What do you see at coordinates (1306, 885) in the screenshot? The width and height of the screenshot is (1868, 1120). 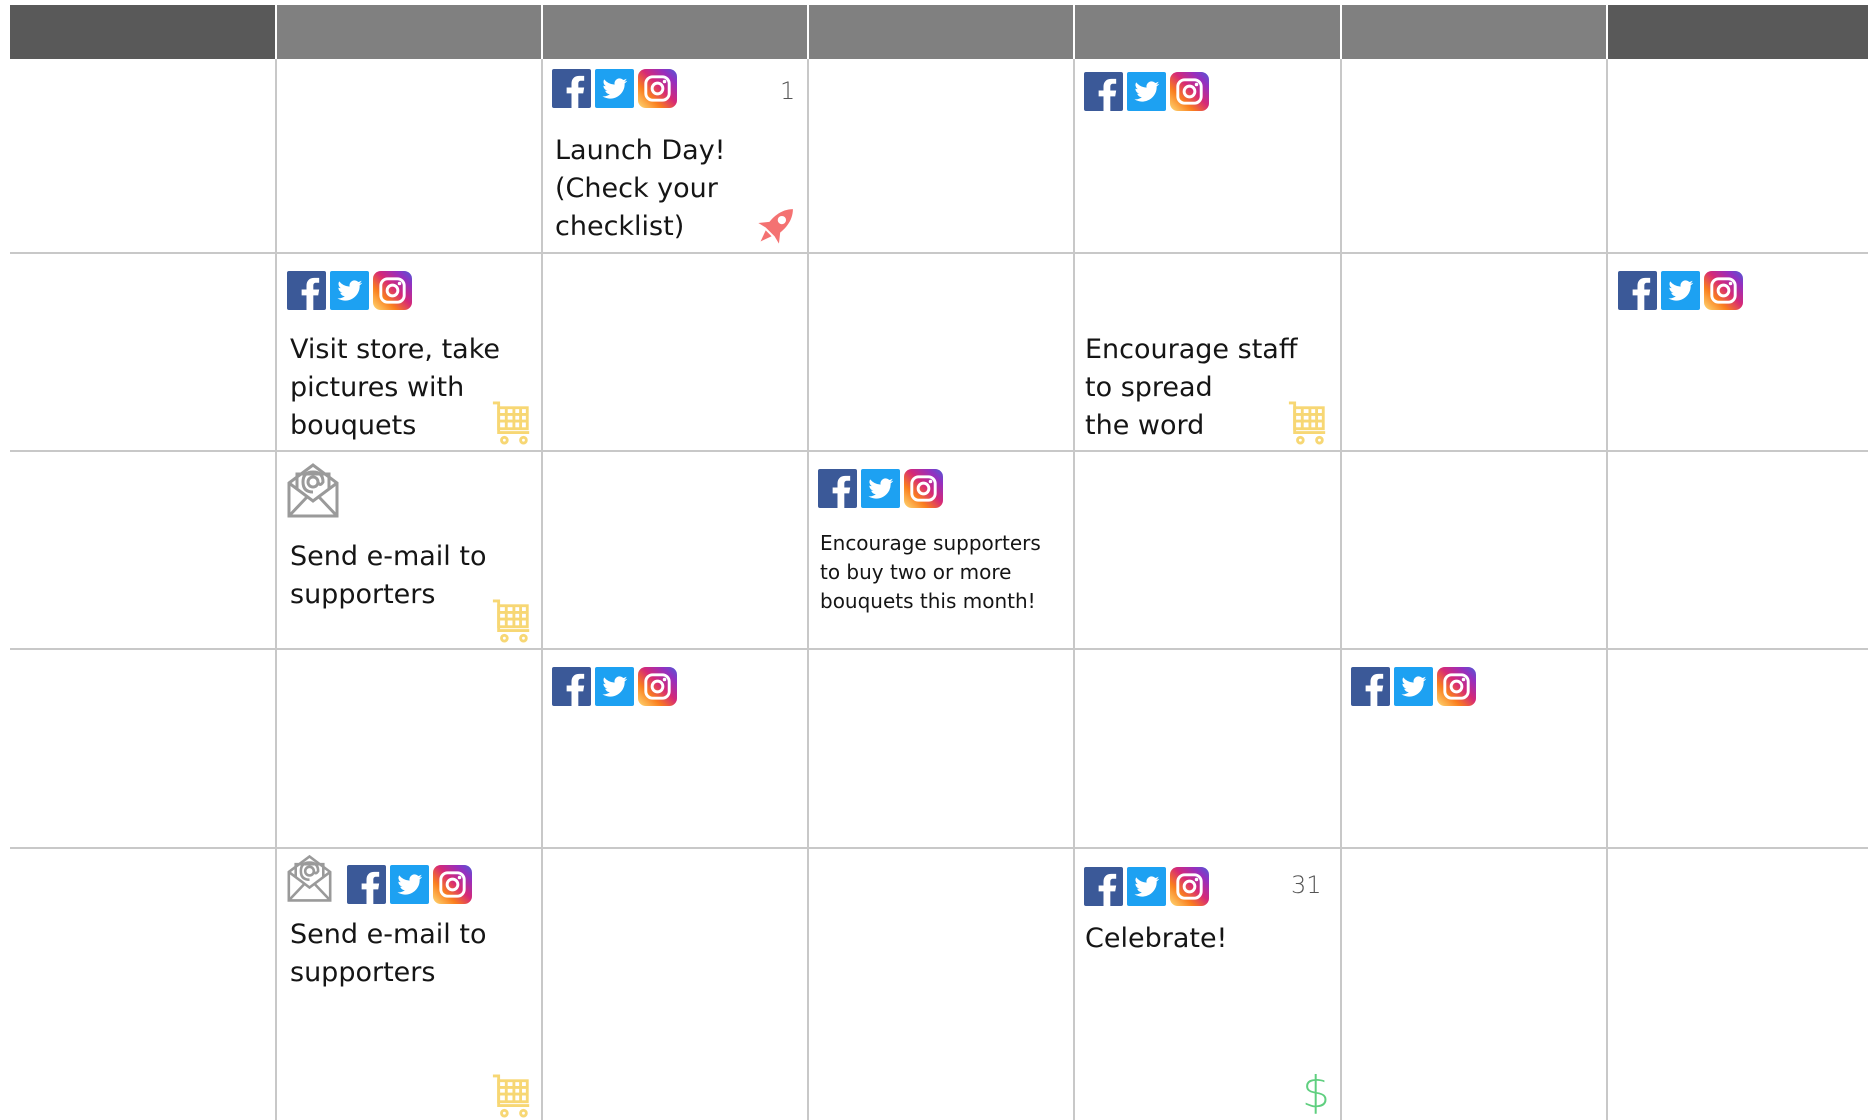 I see `day-number: 31` at bounding box center [1306, 885].